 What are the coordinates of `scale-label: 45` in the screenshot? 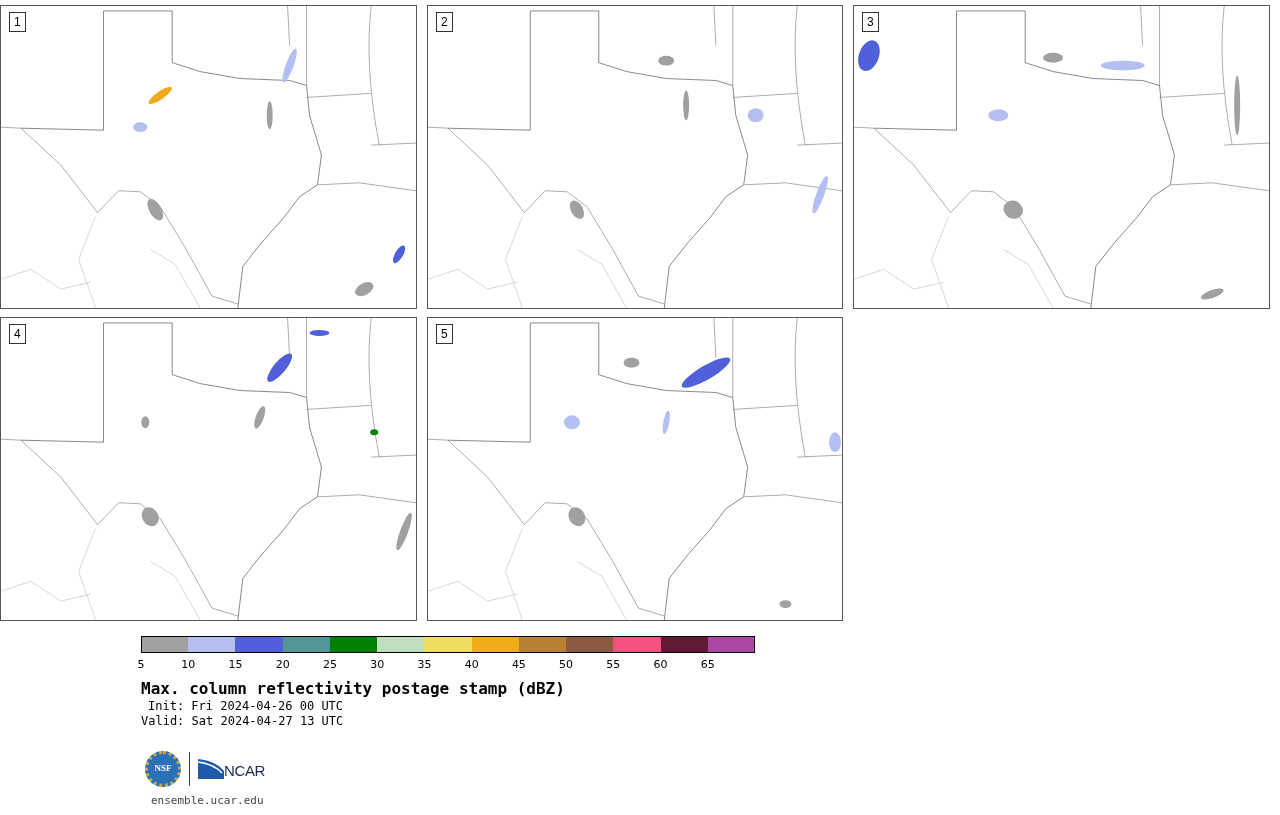 It's located at (518, 664).